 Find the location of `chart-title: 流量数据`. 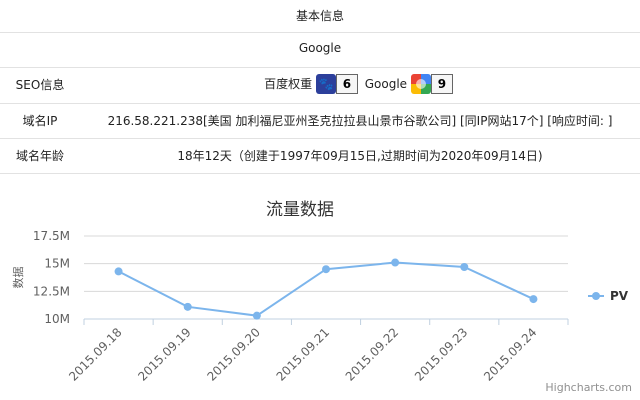

chart-title: 流量数据 is located at coordinates (300, 210).